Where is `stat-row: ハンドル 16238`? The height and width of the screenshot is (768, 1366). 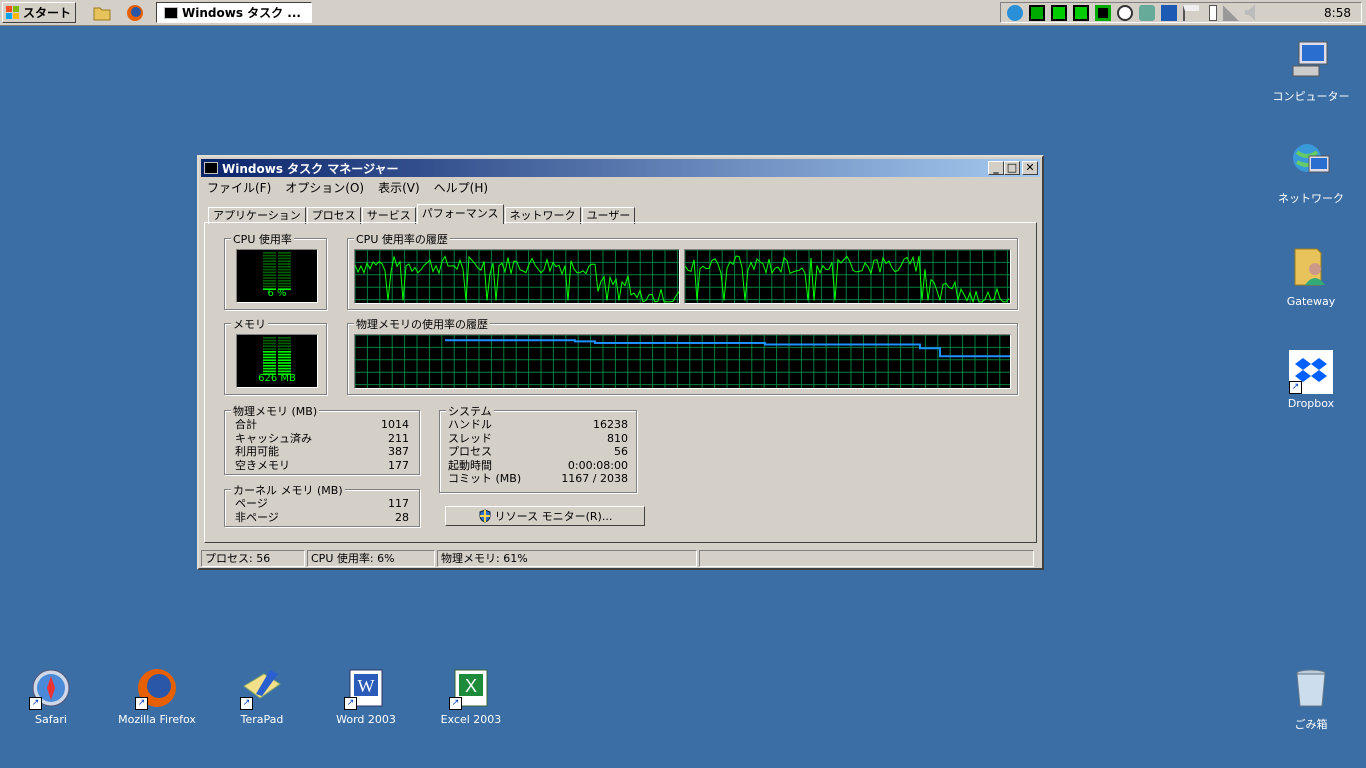
stat-row: ハンドル 16238 is located at coordinates (538, 425).